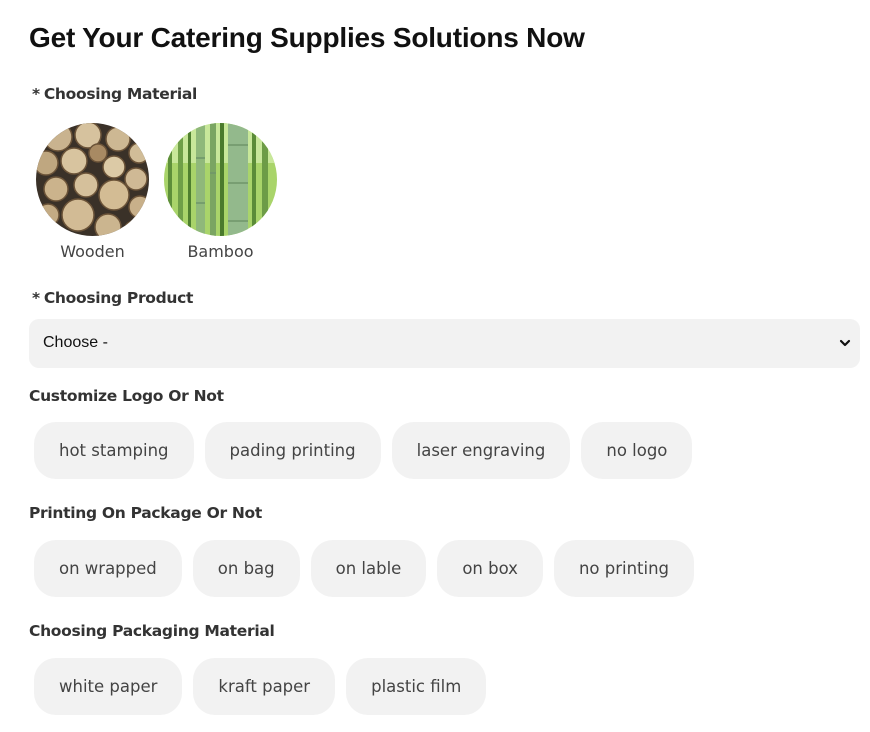 The image size is (870, 732). What do you see at coordinates (845, 343) in the screenshot?
I see `chevron-down-icon` at bounding box center [845, 343].